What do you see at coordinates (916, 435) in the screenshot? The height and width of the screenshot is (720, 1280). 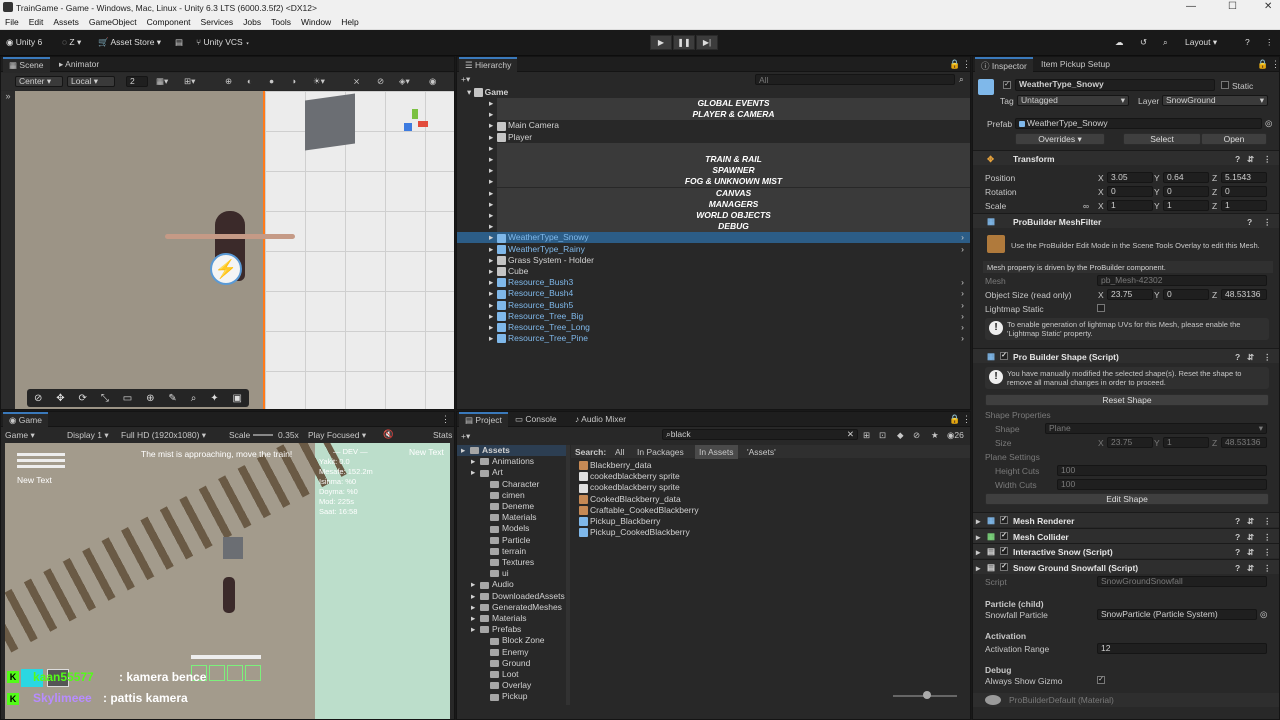 I see `save-search-icon: ⊘` at bounding box center [916, 435].